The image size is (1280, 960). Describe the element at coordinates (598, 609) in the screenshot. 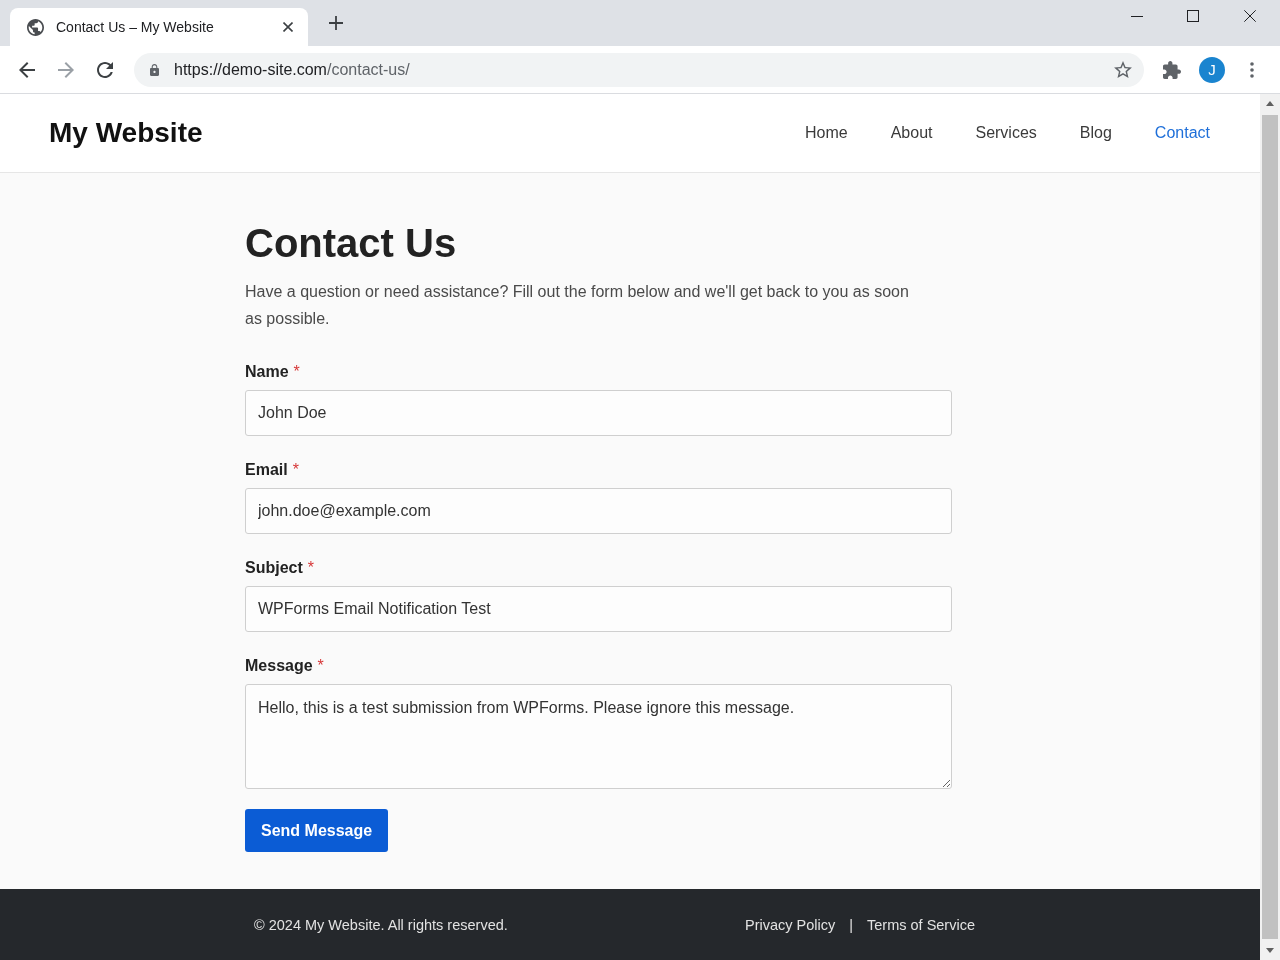

I see `input-field: WPForms Email Notification Test` at that location.